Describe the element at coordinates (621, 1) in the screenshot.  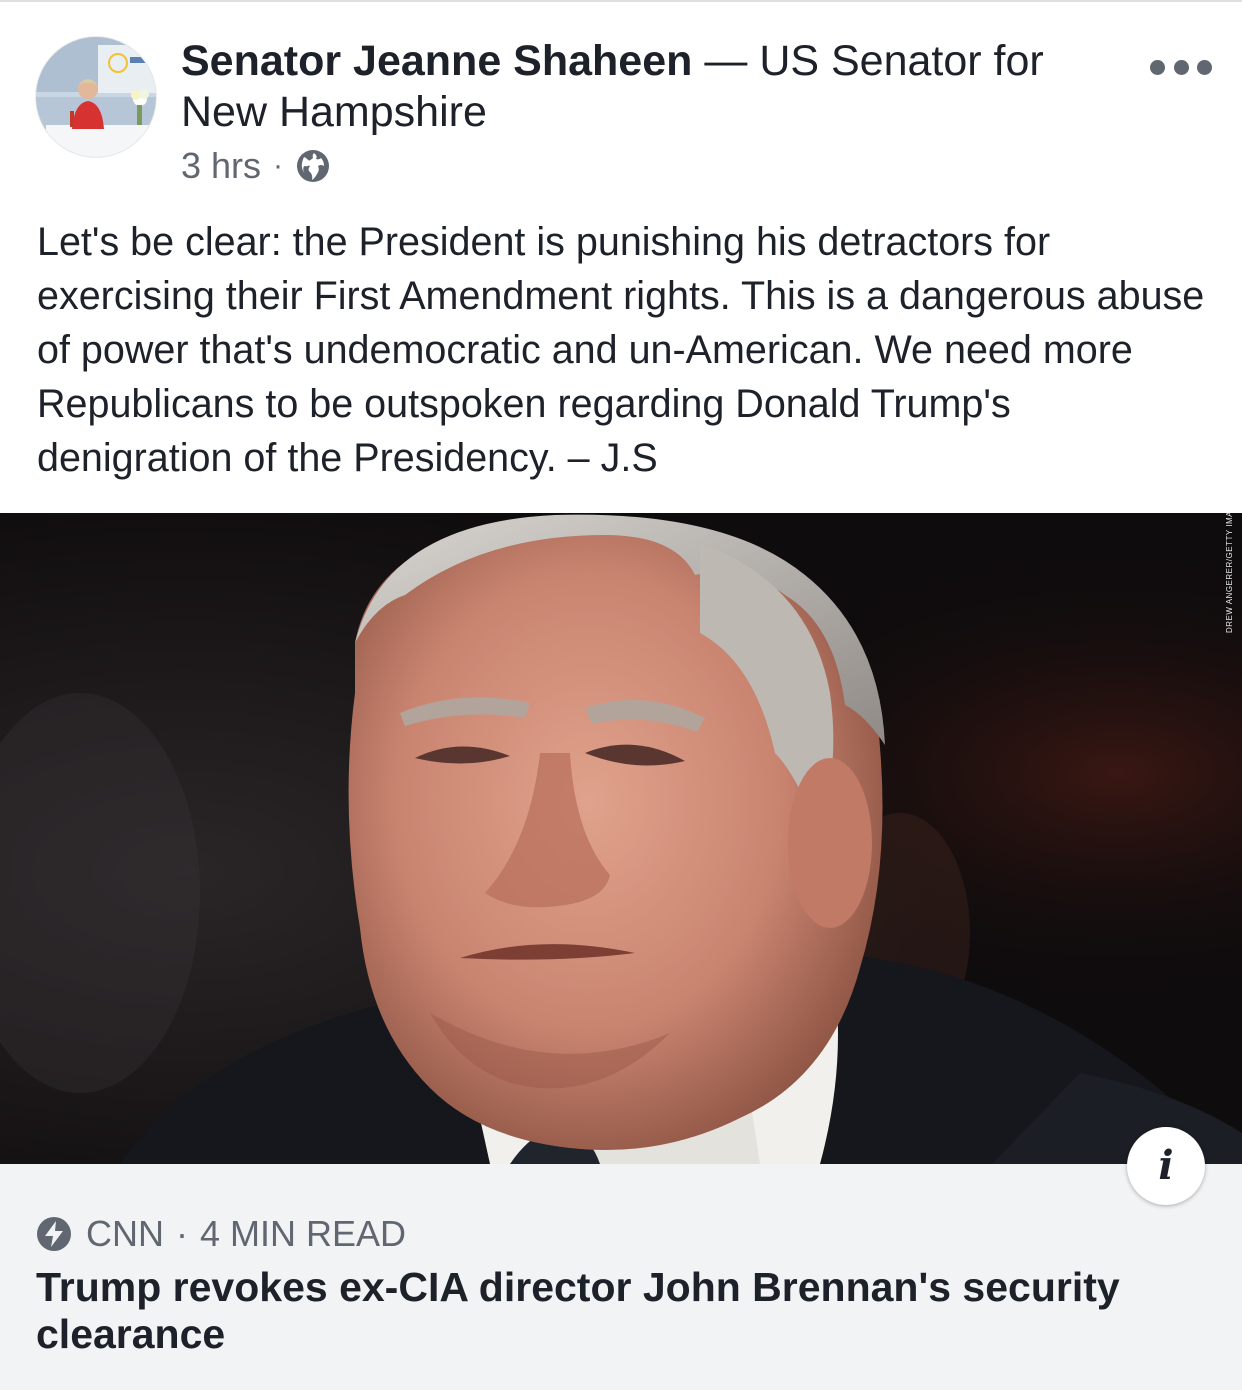
I see `top-divider` at that location.